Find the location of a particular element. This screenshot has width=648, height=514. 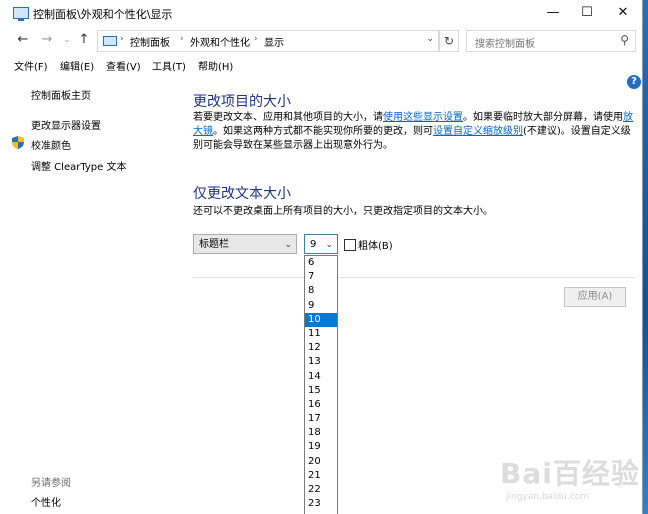

sidebar-link-cleartype: 调整 ClearType 文本 is located at coordinates (78, 165).